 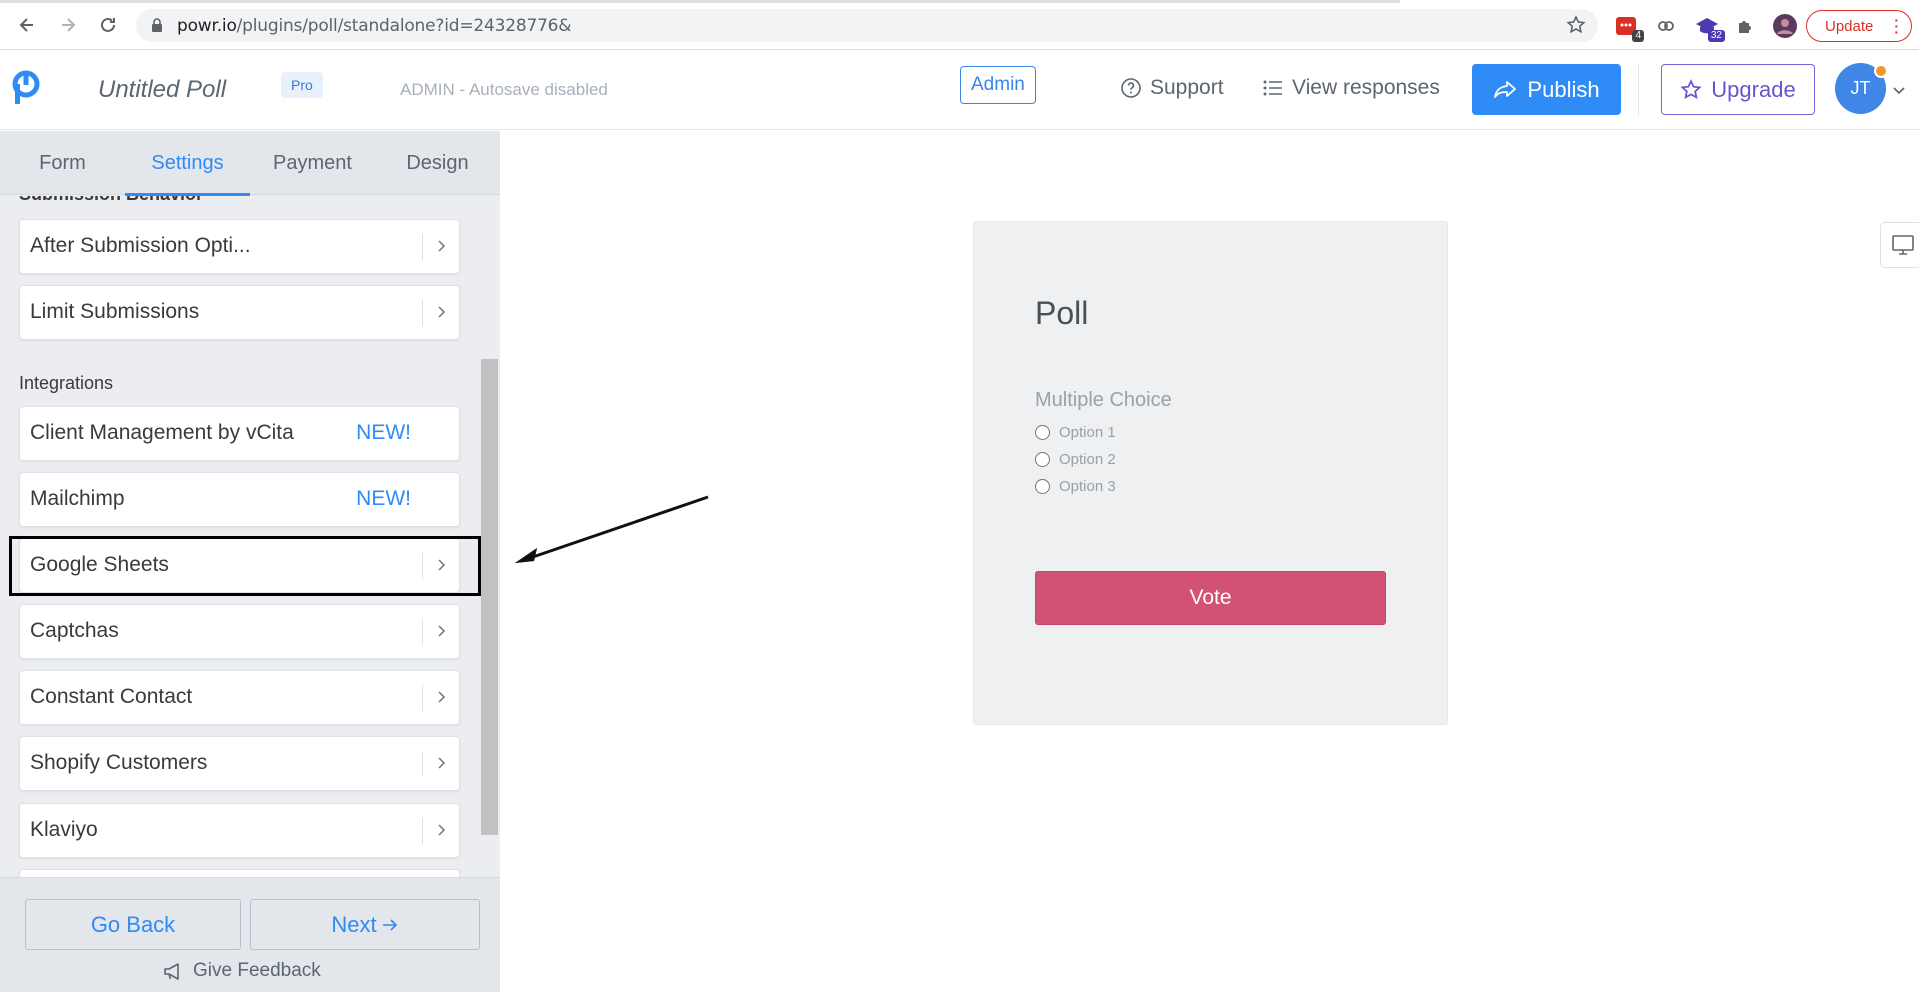 I want to click on option-label: Option 3, so click(x=1087, y=486).